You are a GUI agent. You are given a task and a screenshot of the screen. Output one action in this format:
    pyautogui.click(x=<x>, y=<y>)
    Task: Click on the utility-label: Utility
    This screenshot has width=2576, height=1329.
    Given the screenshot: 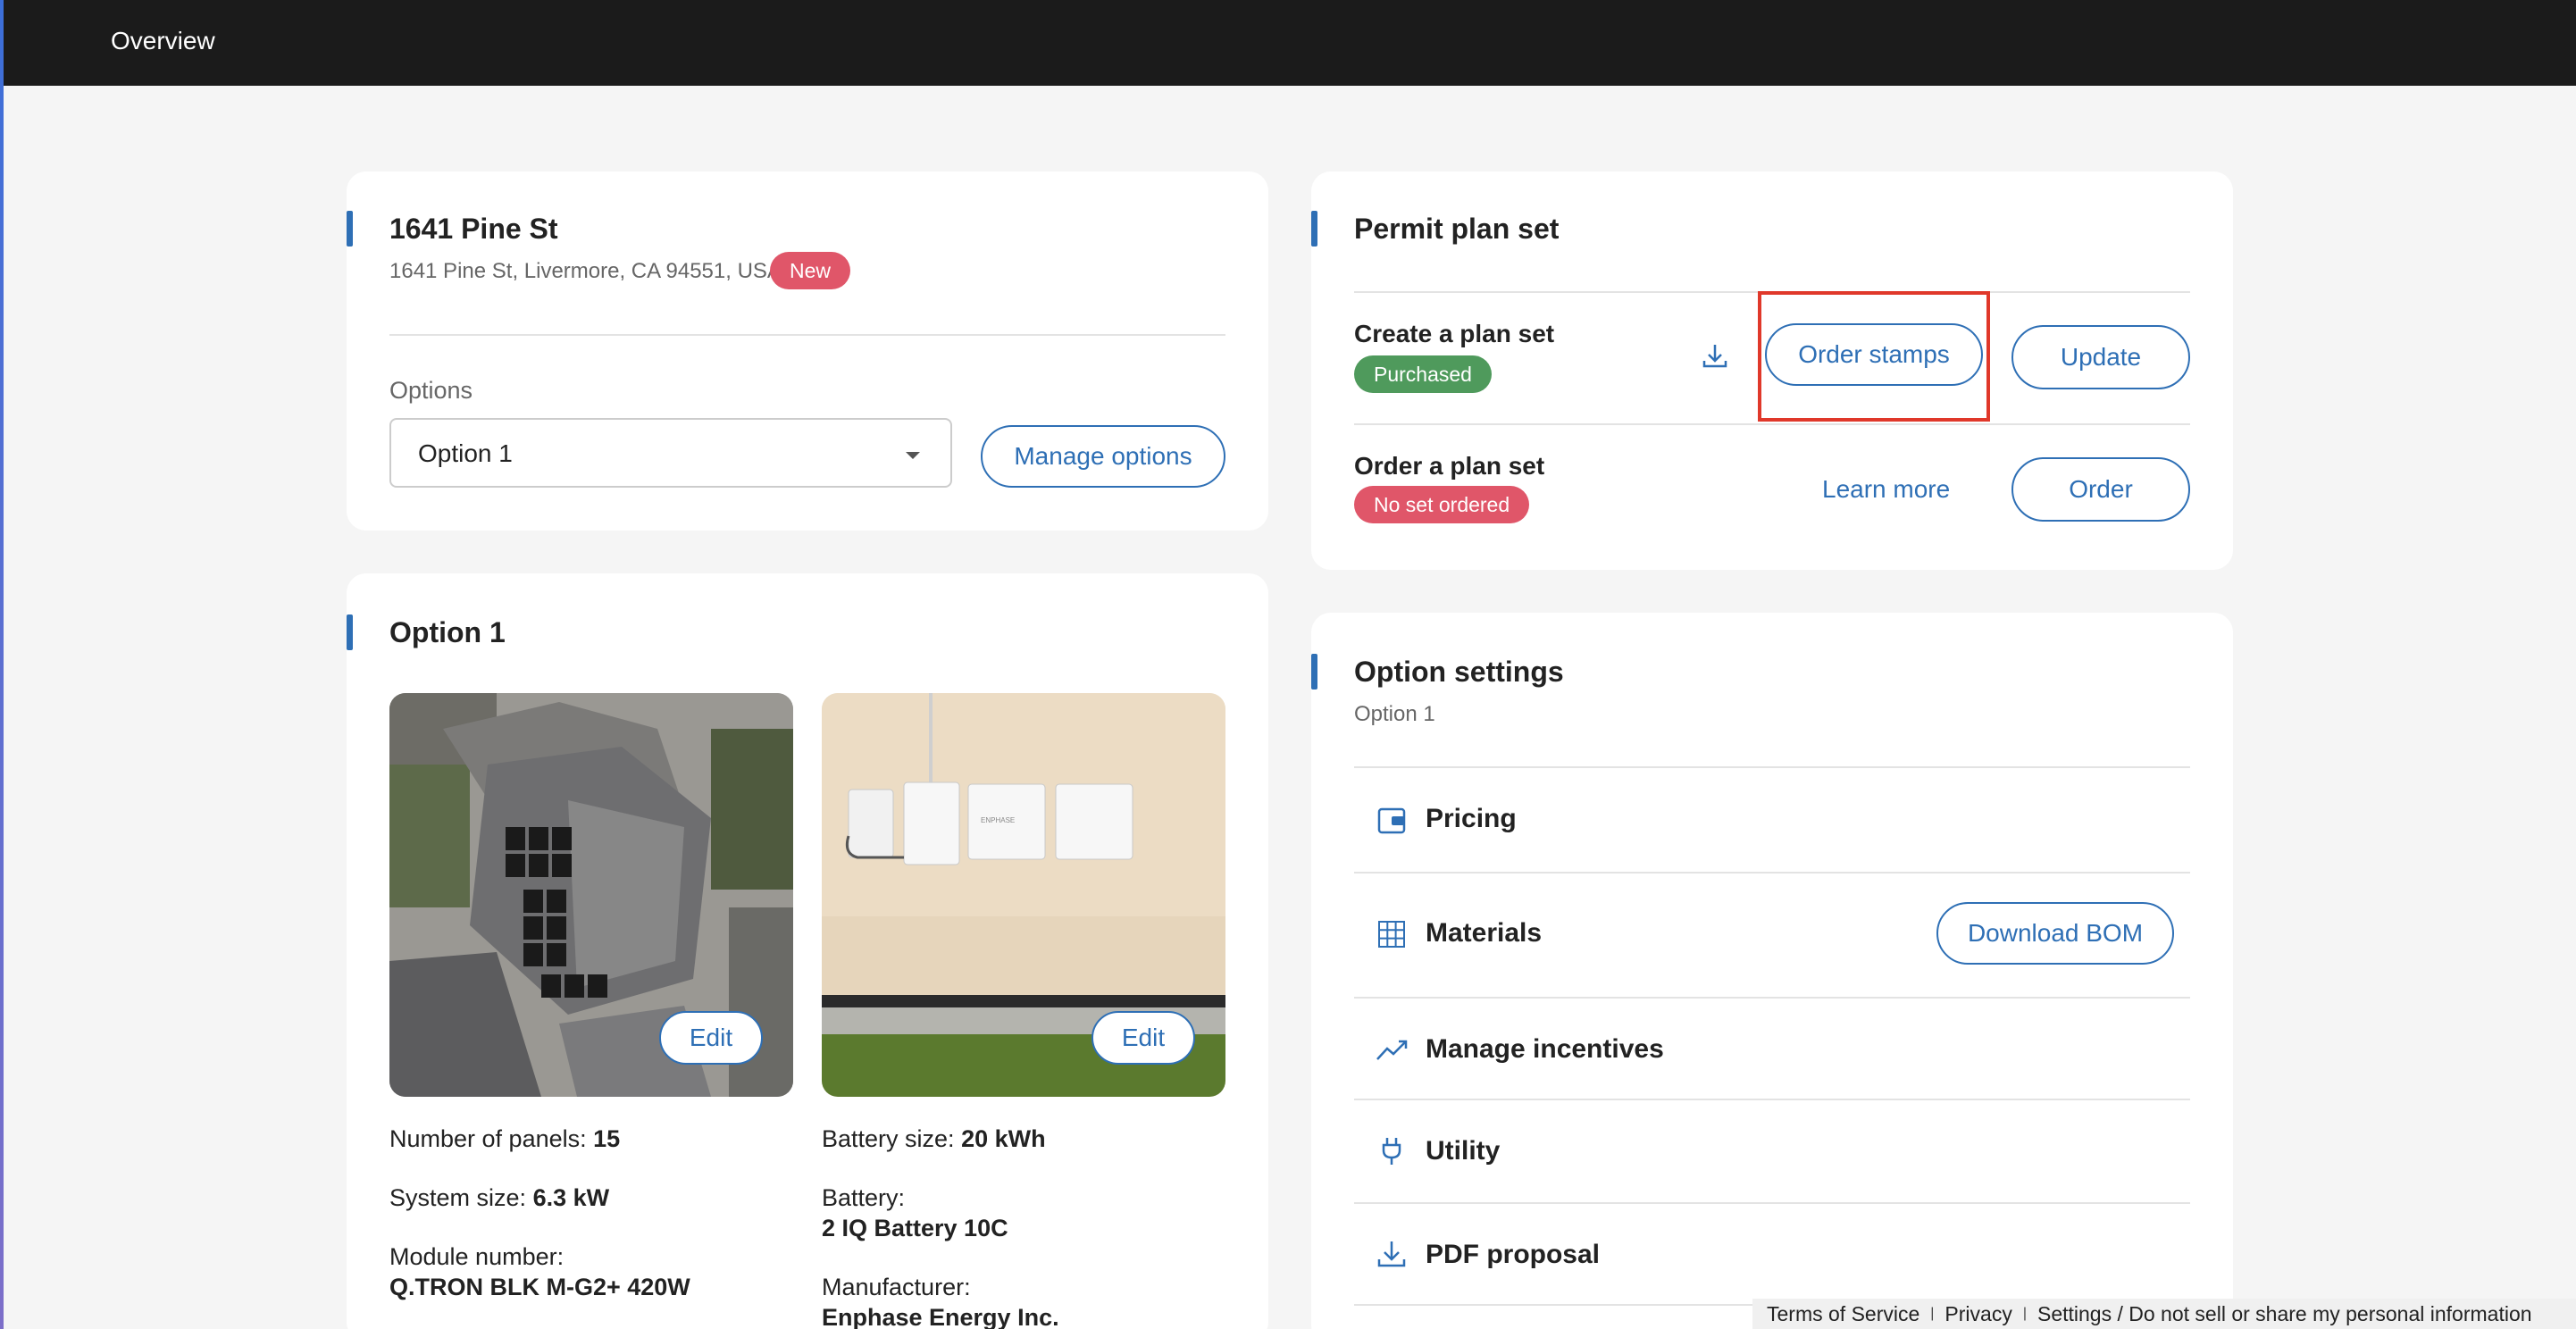 What is the action you would take?
    pyautogui.click(x=1464, y=1151)
    